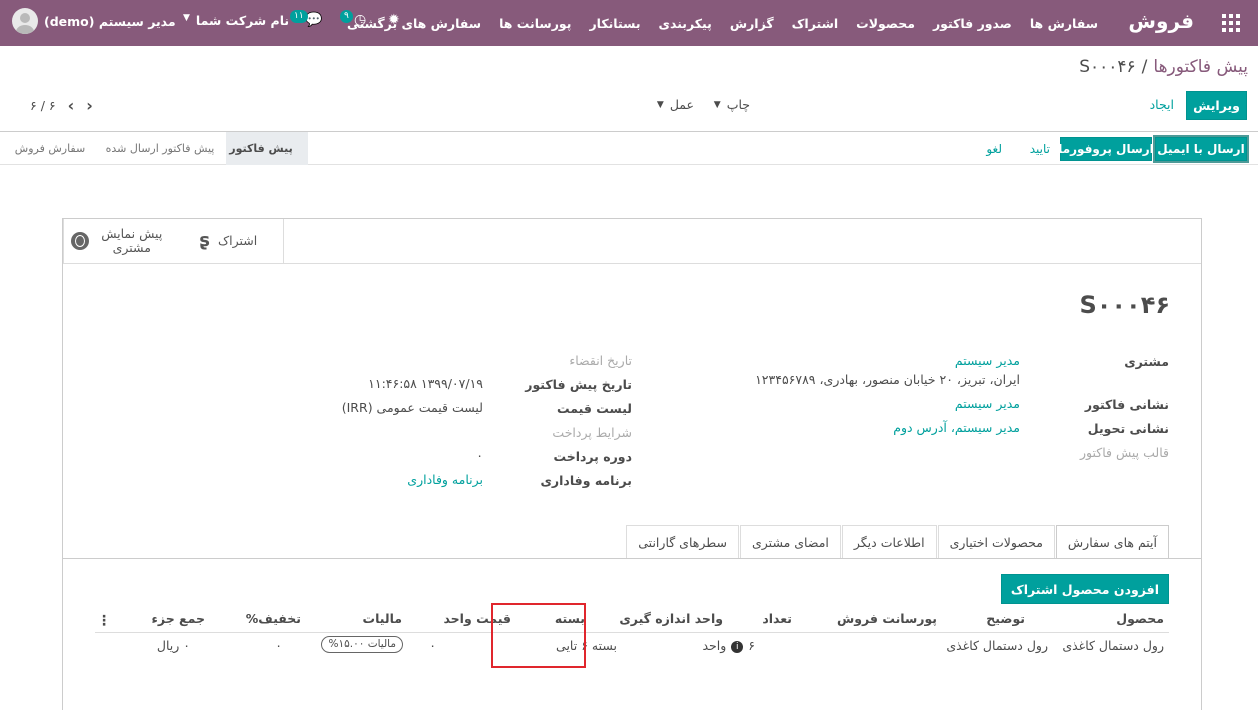 The height and width of the screenshot is (710, 1258). I want to click on action-dropdown: عمل ▼, so click(675, 104).